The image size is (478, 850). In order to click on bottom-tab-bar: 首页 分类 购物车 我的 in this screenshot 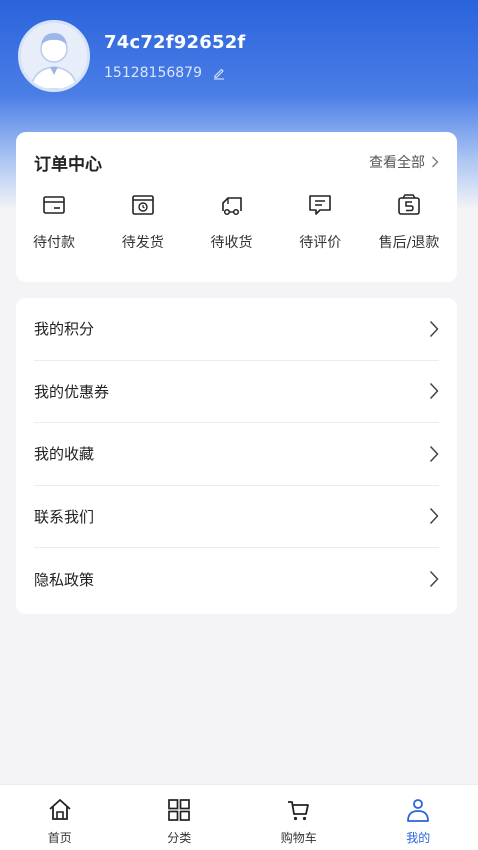, I will do `click(239, 817)`.